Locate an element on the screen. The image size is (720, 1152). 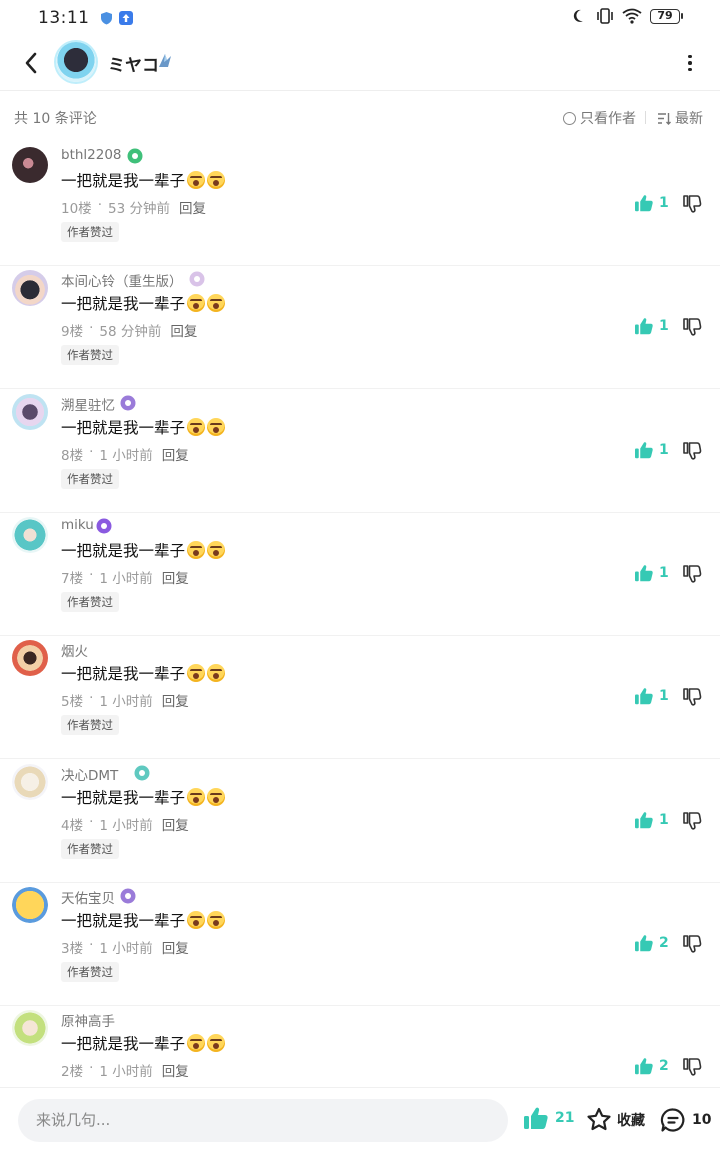
username: 烟火 is located at coordinates (74, 650).